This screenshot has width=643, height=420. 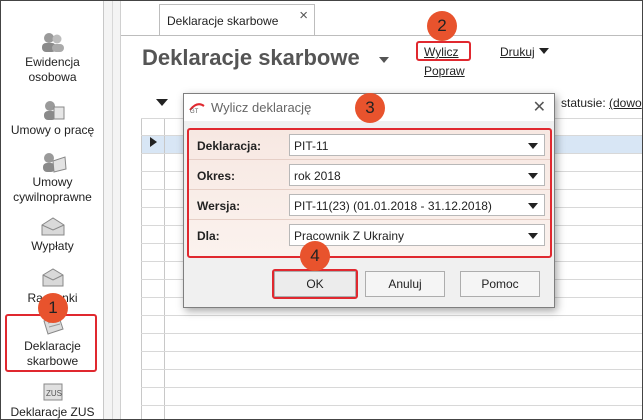 I want to click on sidebar-item-label: Wypłaty, so click(x=52, y=246).